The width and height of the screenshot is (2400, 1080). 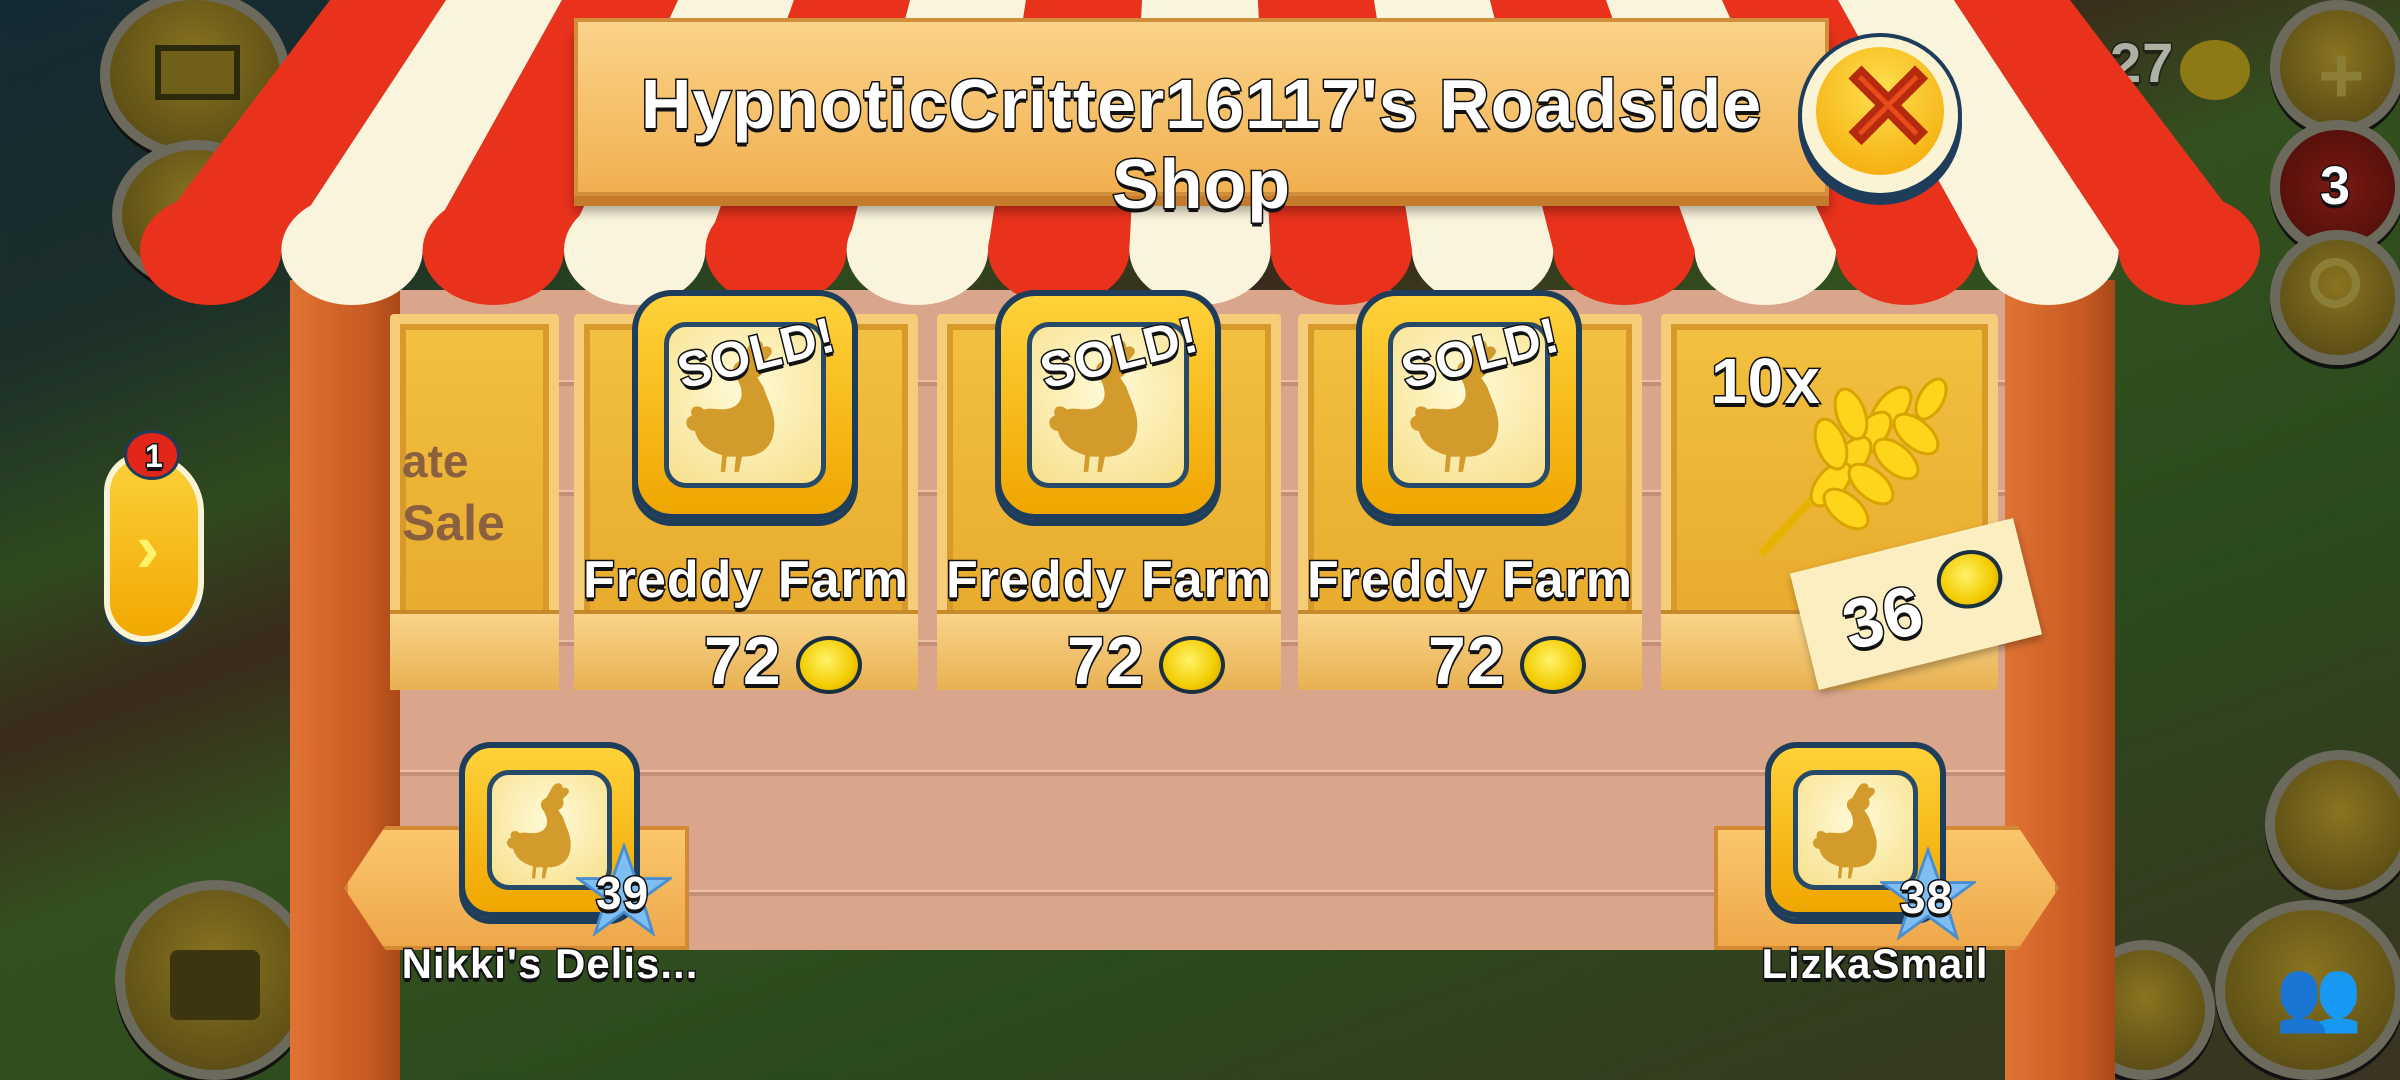 What do you see at coordinates (453, 523) in the screenshot?
I see `create-sale-text-2: Sale` at bounding box center [453, 523].